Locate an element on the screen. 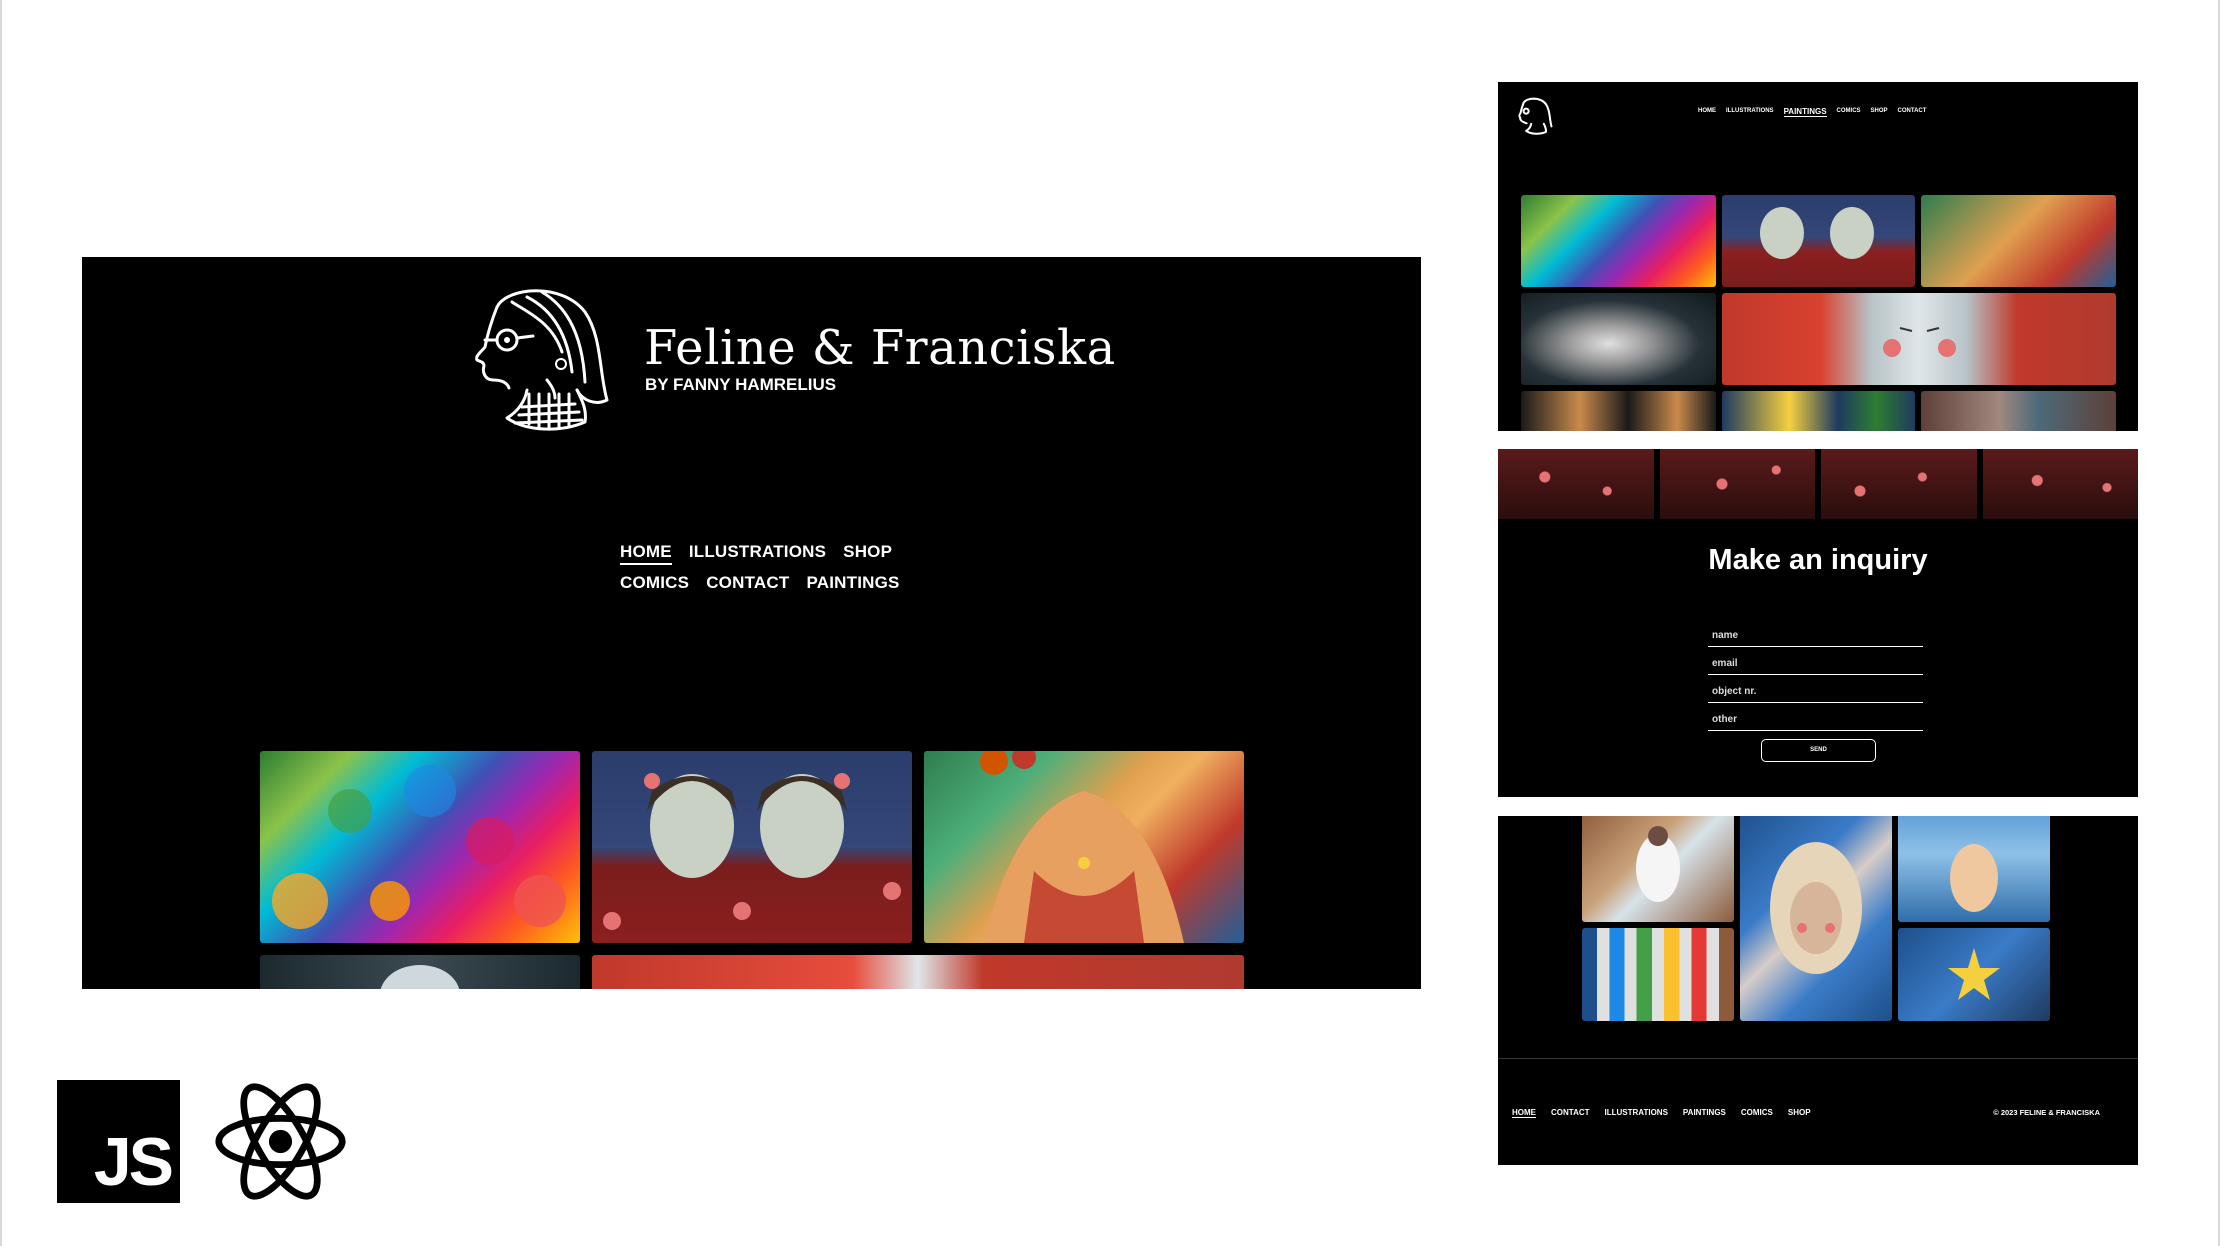 The image size is (2220, 1246). inquiry-title: Make an inquiry is located at coordinates (1818, 560).